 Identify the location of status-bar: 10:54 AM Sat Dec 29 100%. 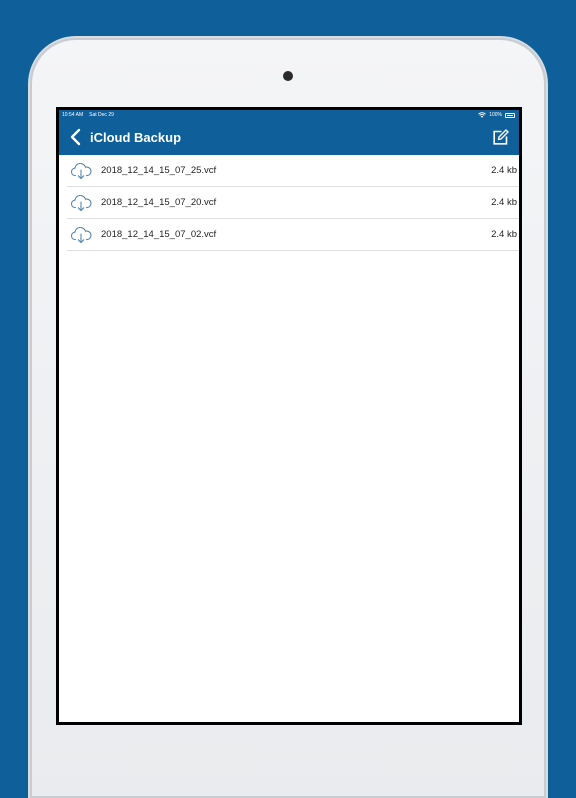
(289, 115).